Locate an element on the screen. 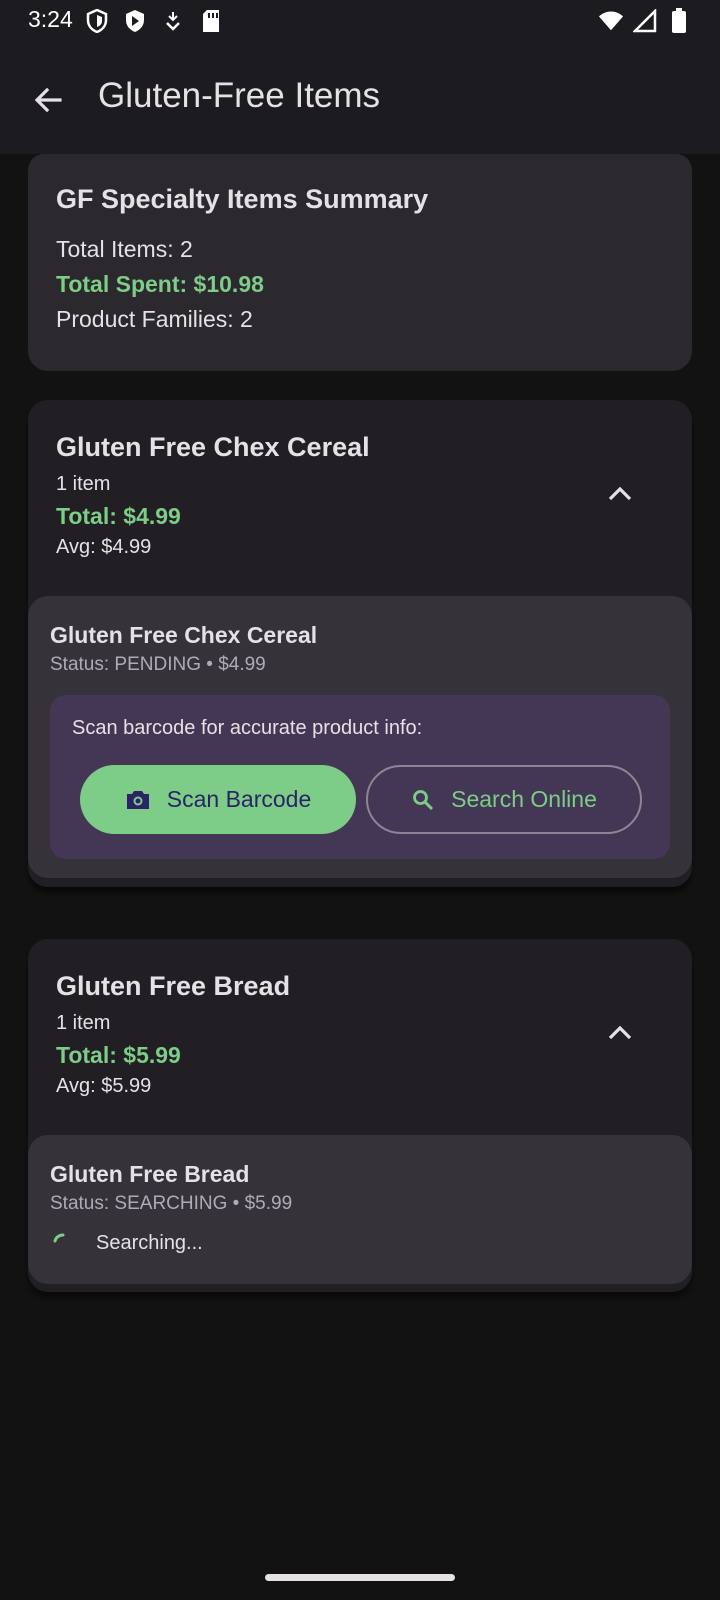  arrow-back-icon is located at coordinates (48, 100).